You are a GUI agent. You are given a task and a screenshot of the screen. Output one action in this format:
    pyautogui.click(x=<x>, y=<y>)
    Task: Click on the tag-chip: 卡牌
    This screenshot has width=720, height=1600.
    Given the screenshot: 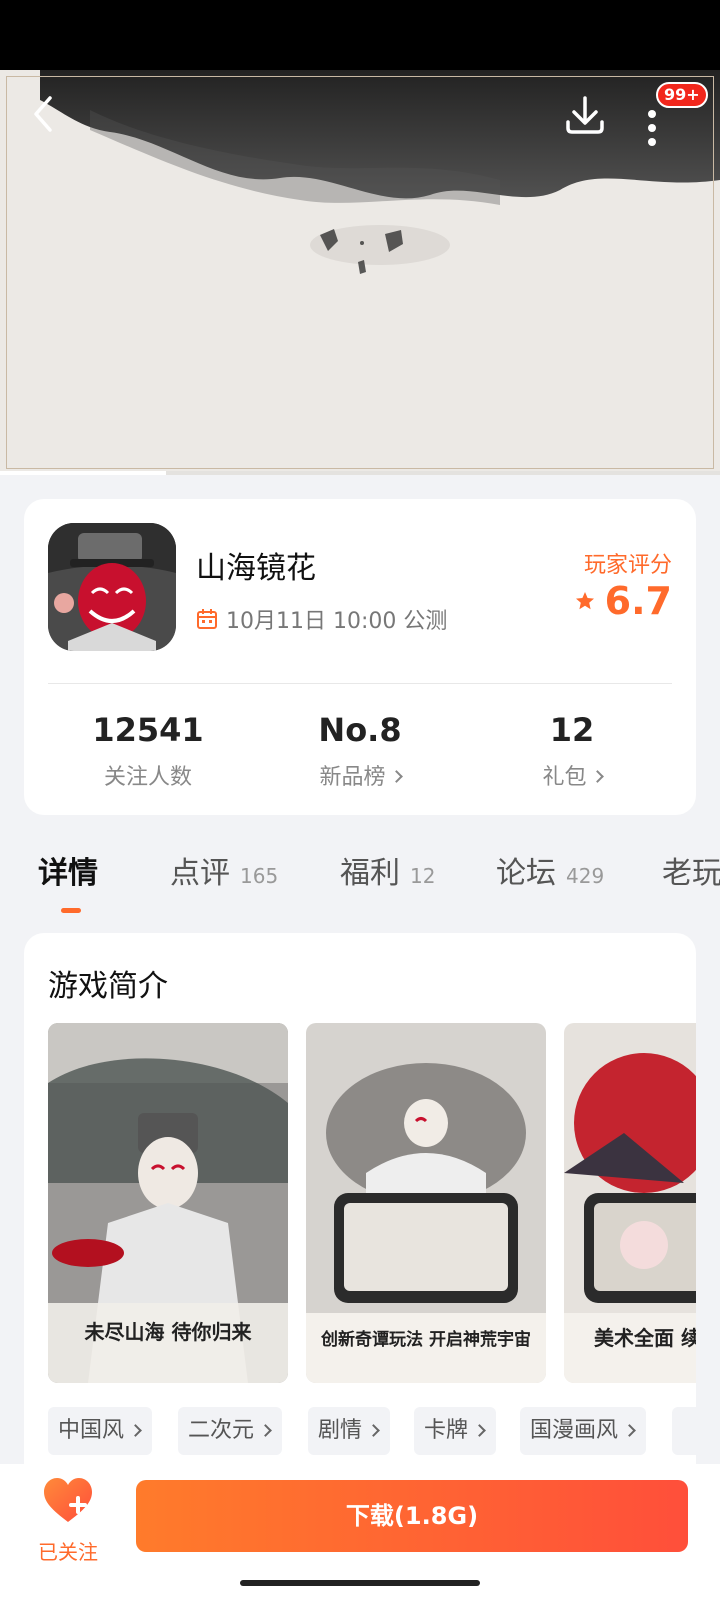 What is the action you would take?
    pyautogui.click(x=455, y=1431)
    